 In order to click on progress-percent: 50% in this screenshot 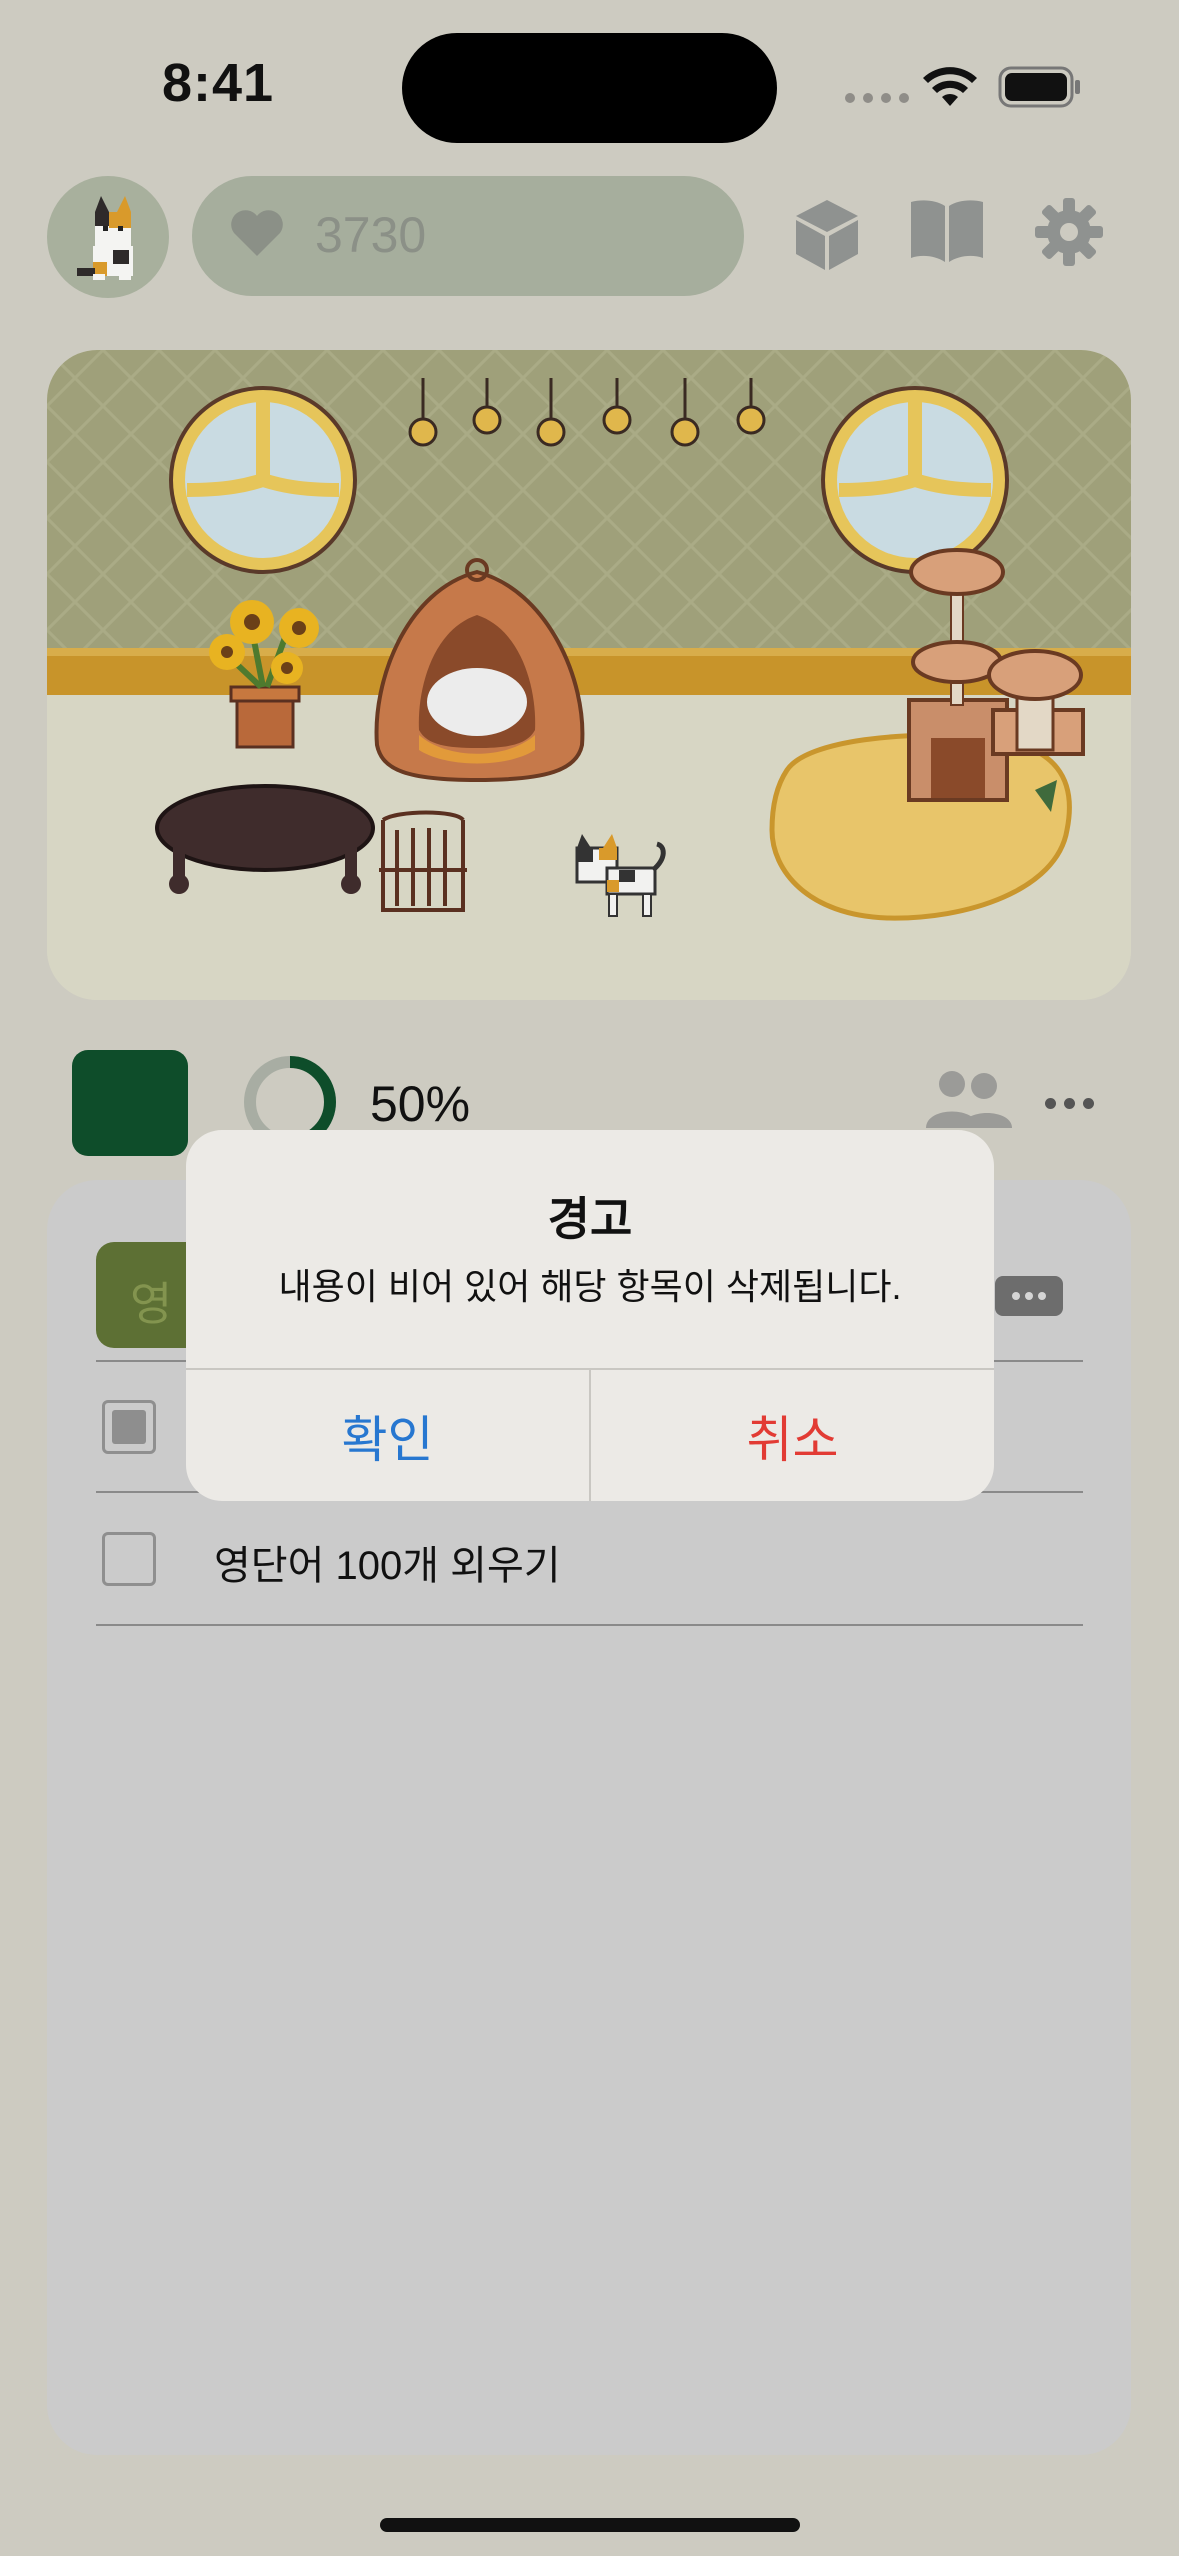, I will do `click(420, 1104)`.